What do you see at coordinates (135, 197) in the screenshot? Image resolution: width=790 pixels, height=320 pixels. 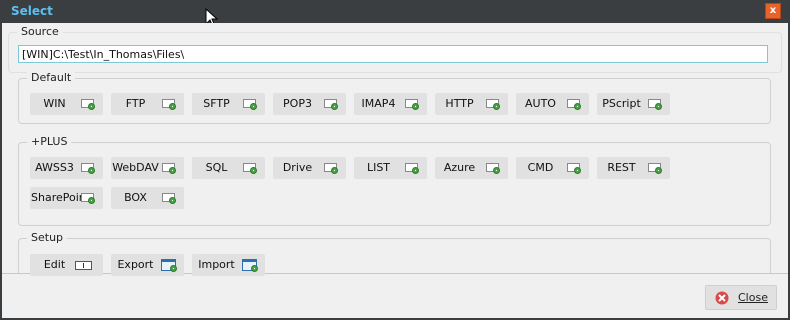 I see `plus-button-label: BOX` at bounding box center [135, 197].